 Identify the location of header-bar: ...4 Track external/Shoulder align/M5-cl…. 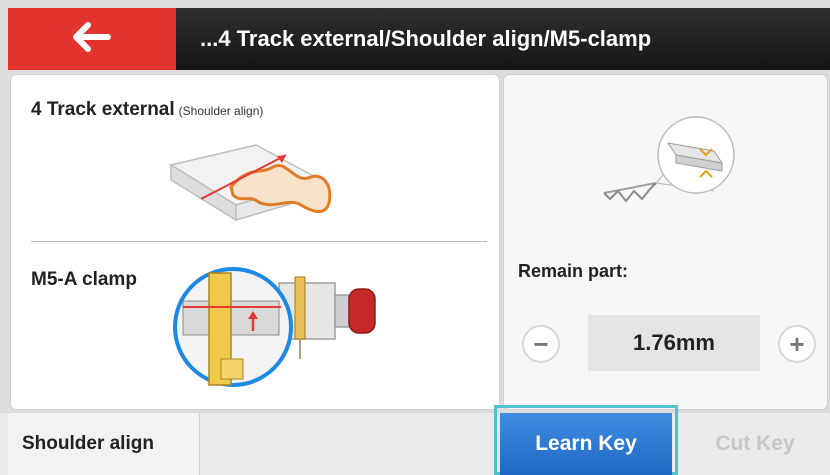
(419, 39).